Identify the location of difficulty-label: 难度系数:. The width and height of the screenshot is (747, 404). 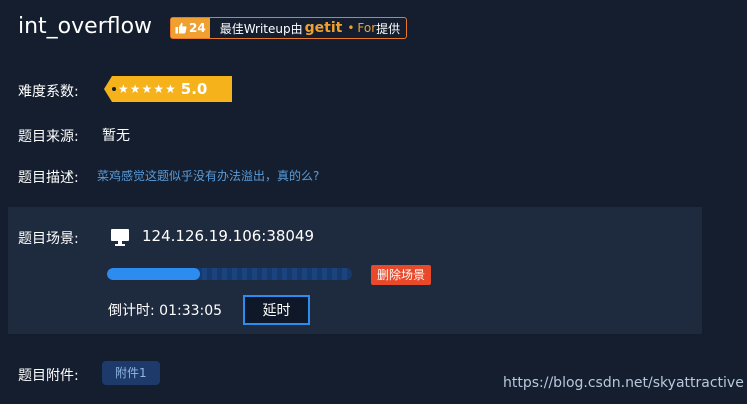
(48, 92).